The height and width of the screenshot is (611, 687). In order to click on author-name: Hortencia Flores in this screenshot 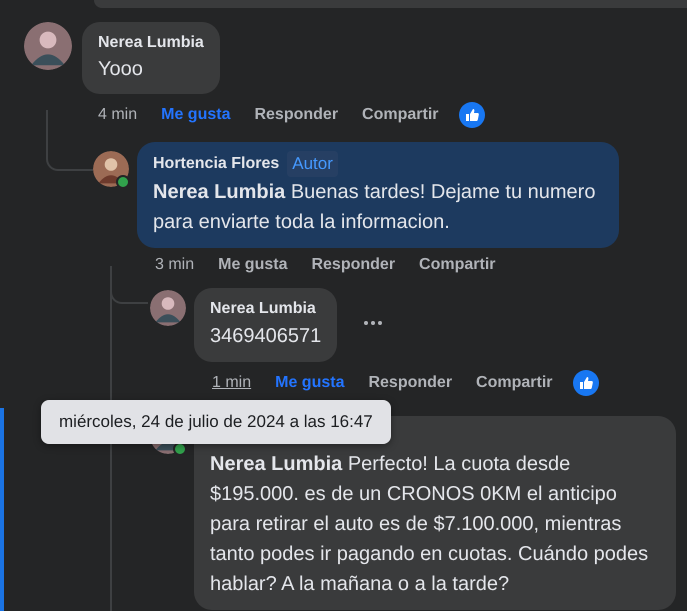, I will do `click(216, 164)`.